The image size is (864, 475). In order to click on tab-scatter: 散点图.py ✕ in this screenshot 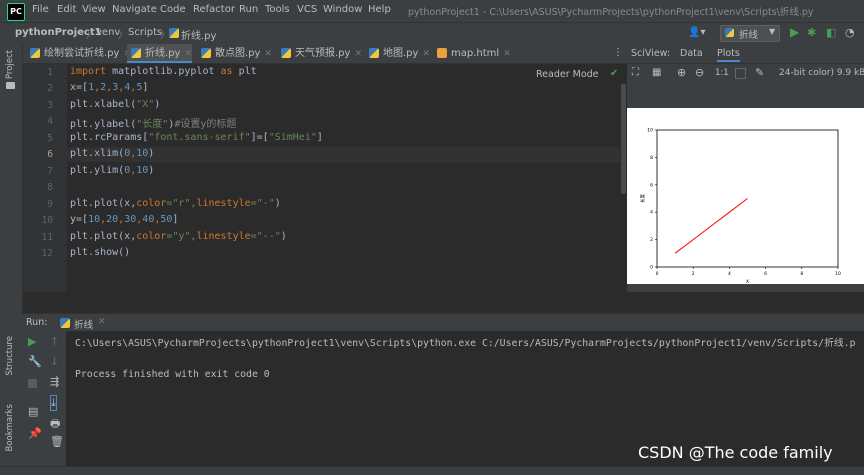, I will do `click(234, 53)`.